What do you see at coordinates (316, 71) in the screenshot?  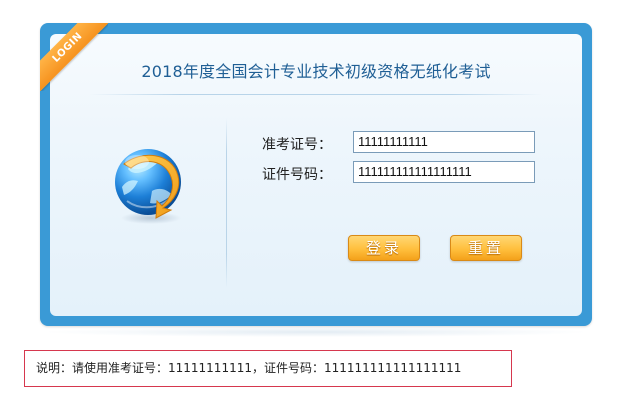 I see `exam-title: 2018年度全国会计专业技术初级资格无纸化考试` at bounding box center [316, 71].